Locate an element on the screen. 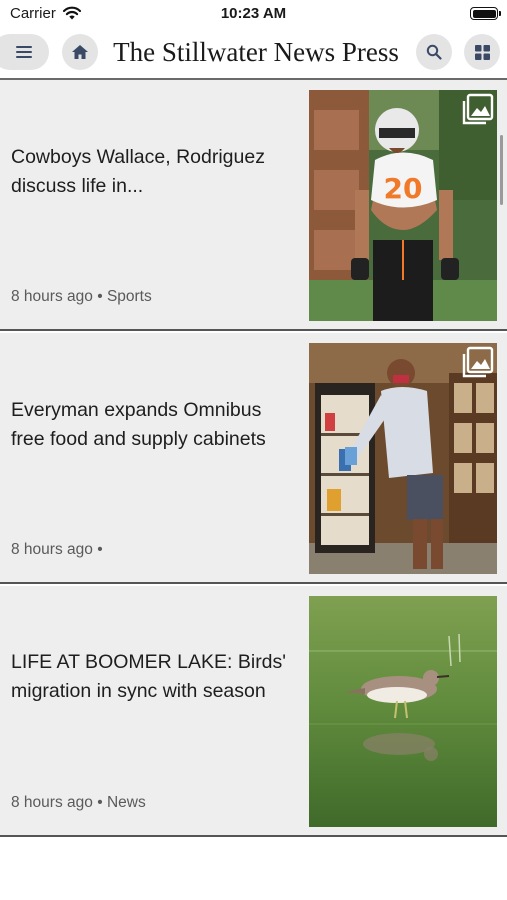 The height and width of the screenshot is (900, 507). search-button is located at coordinates (434, 52).